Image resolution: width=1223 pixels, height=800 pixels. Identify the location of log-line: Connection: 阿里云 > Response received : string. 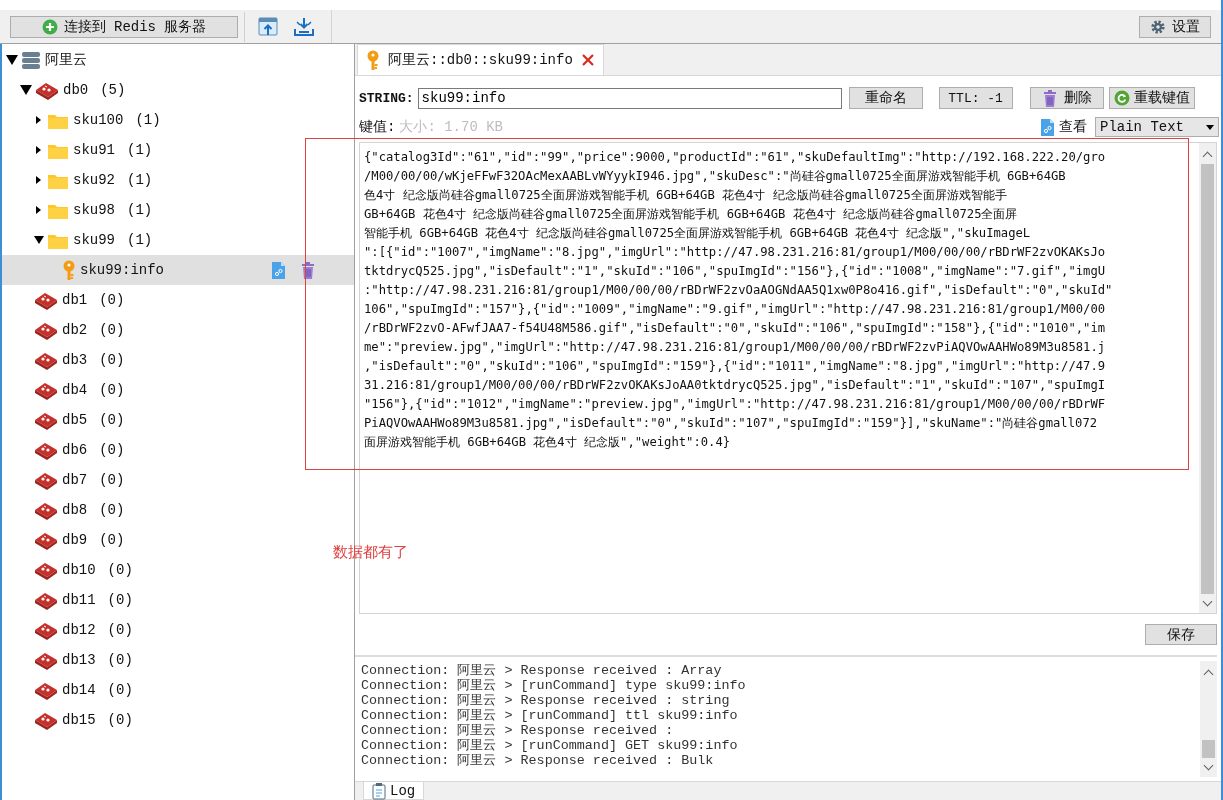
(546, 700).